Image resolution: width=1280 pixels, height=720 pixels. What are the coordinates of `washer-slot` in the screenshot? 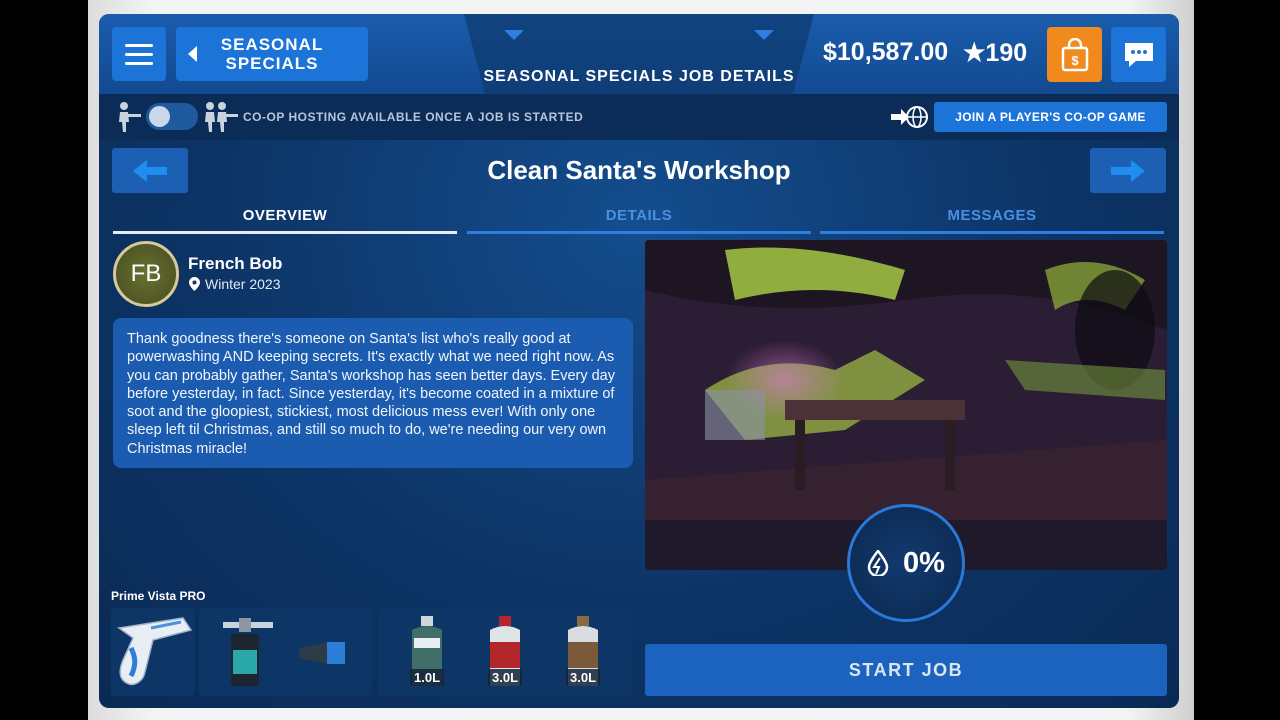 It's located at (153, 652).